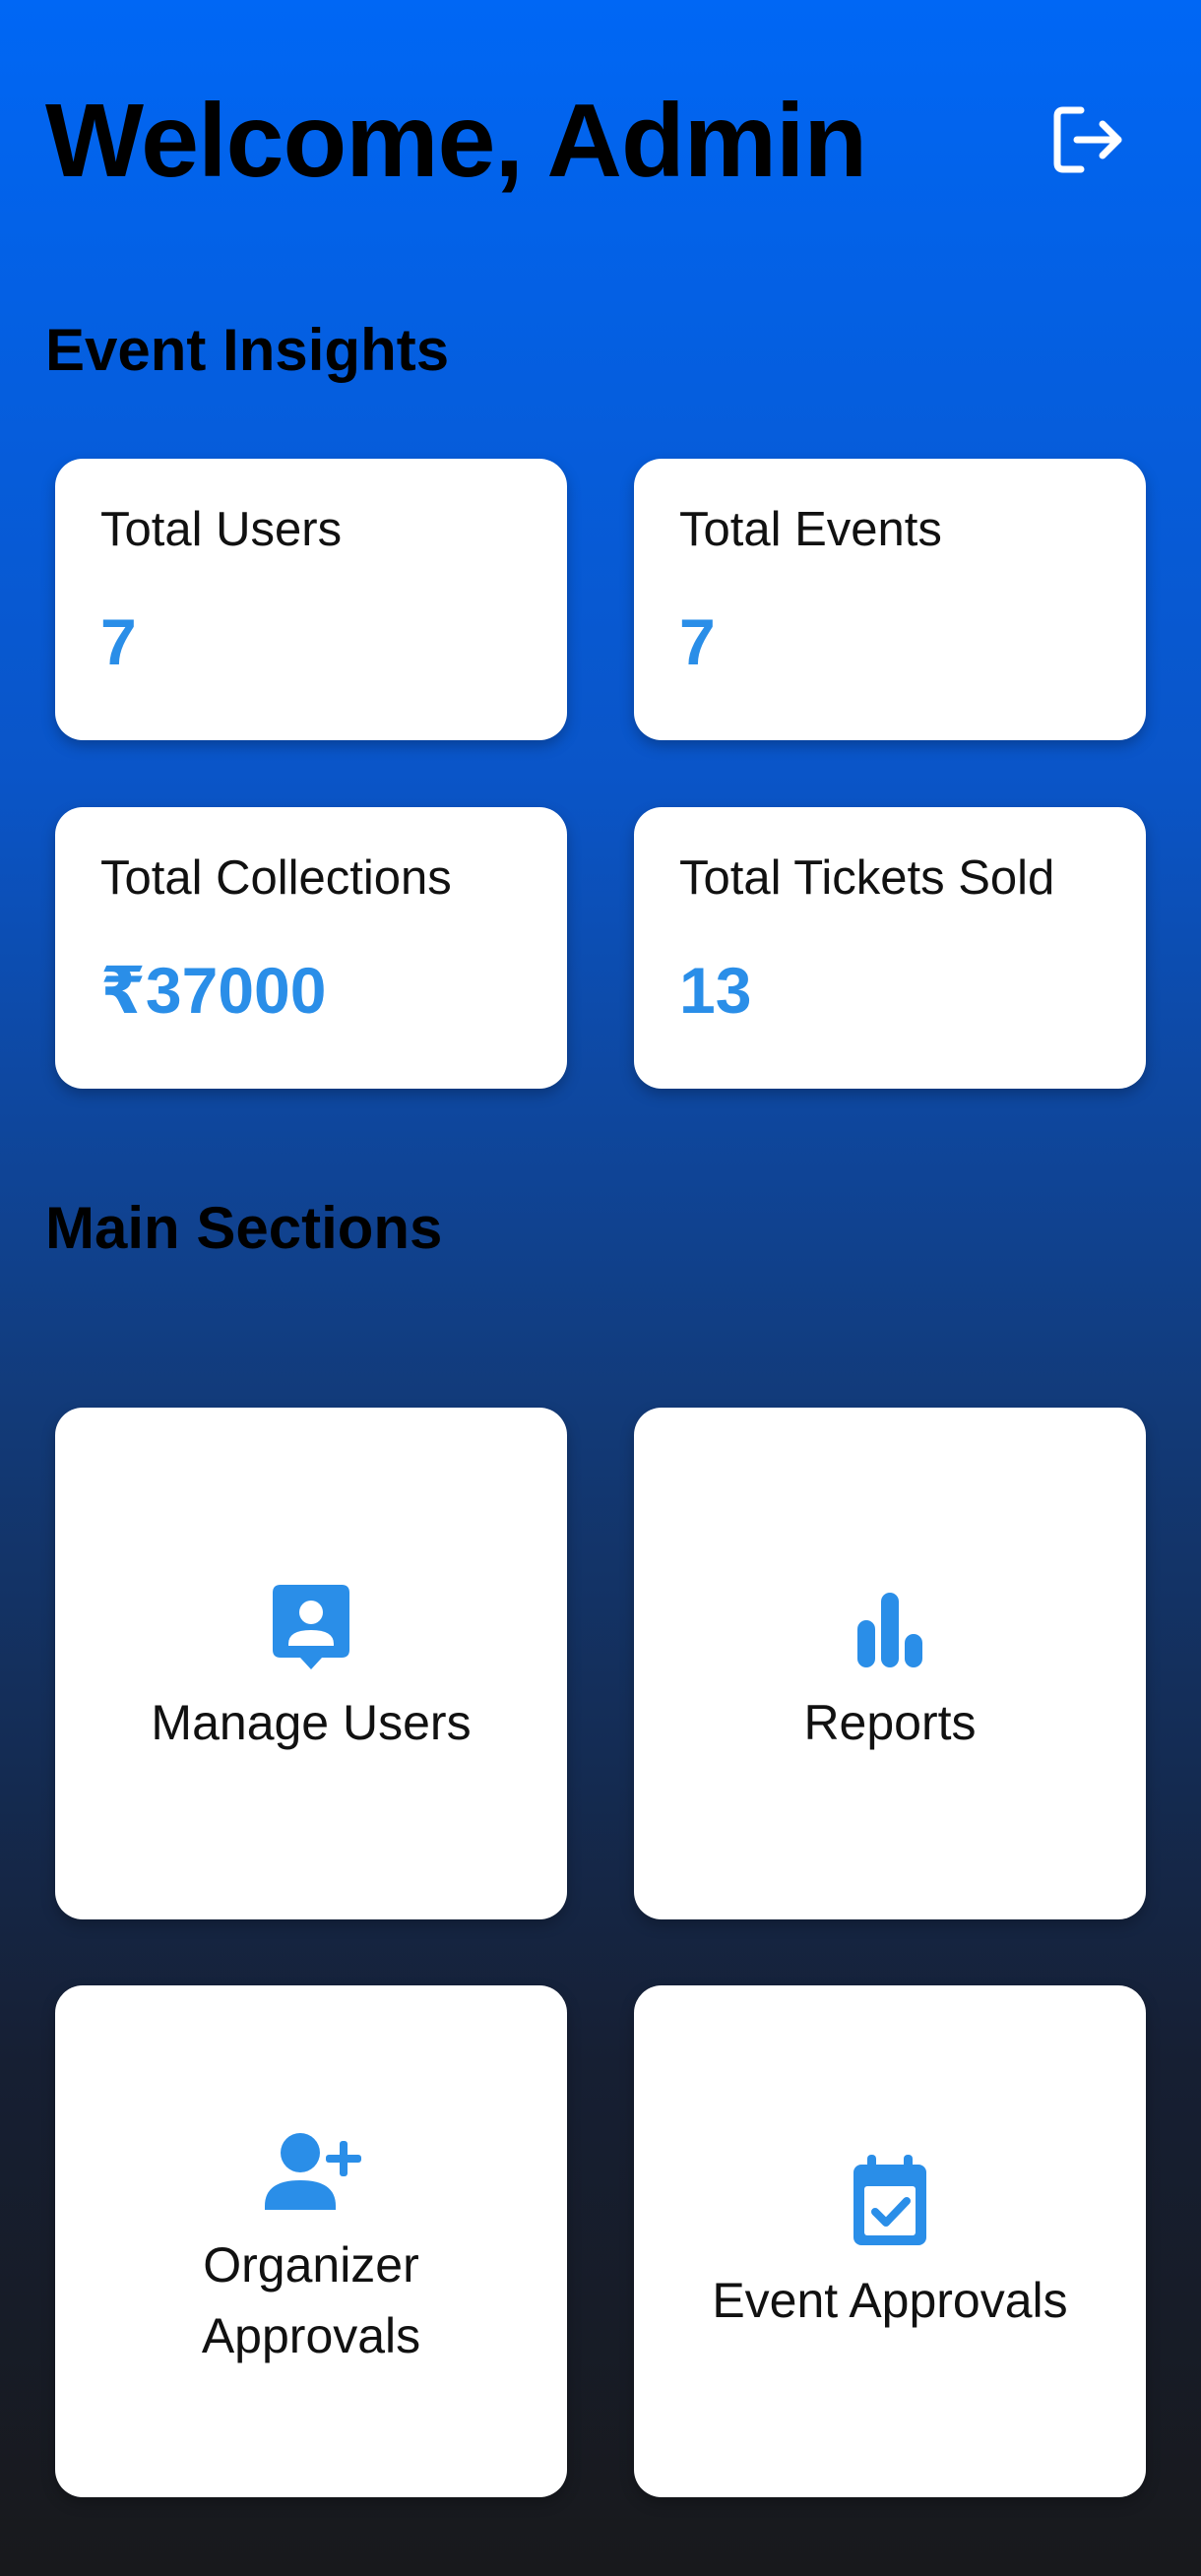 The width and height of the screenshot is (1201, 2576). I want to click on bar-chart-icon, so click(889, 1629).